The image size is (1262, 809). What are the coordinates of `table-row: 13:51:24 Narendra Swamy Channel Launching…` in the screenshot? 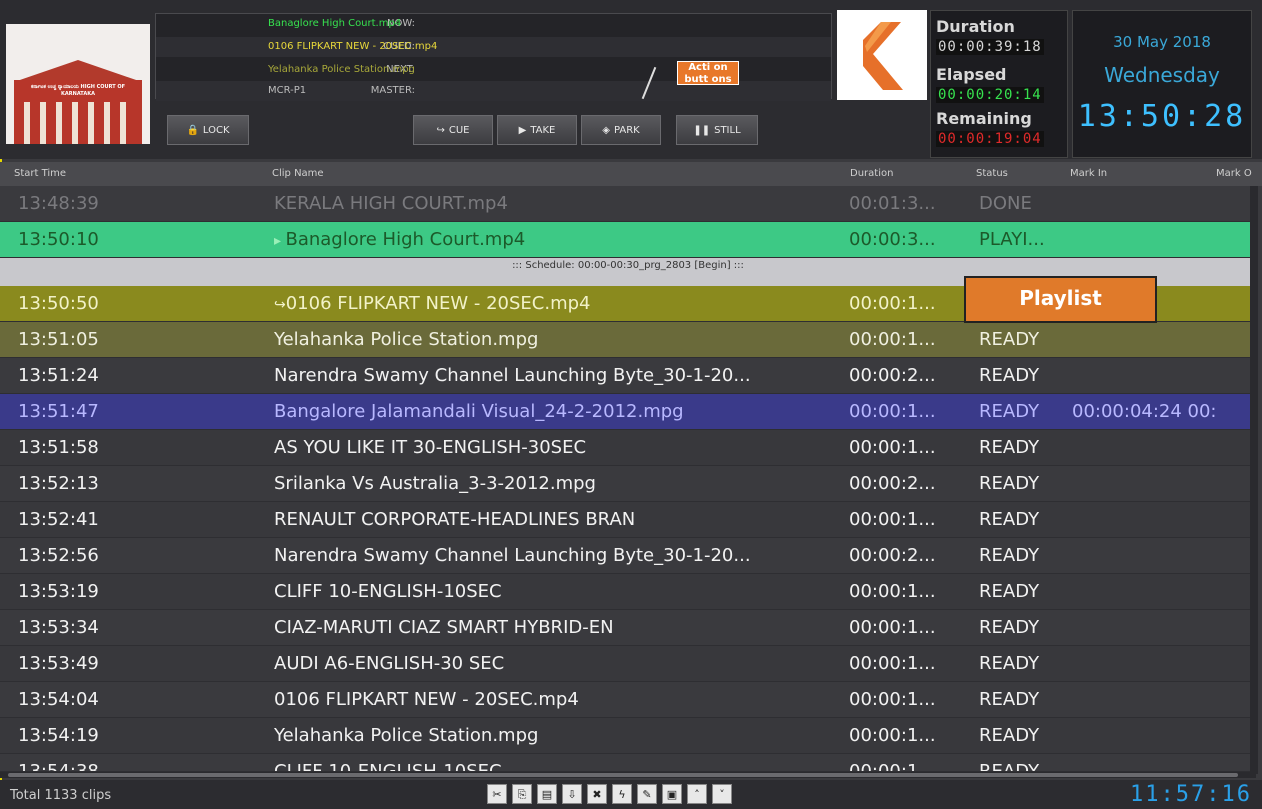 It's located at (628, 376).